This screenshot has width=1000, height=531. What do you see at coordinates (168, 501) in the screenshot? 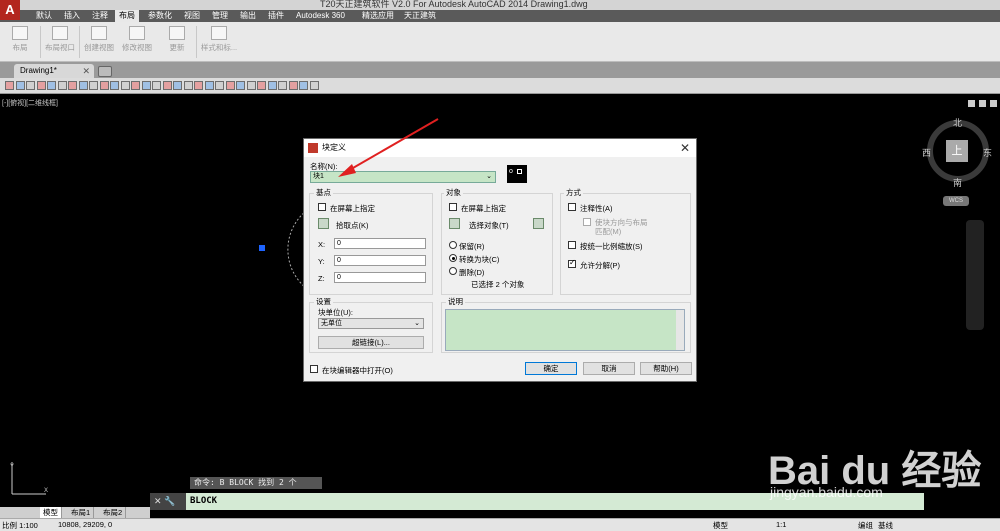
I see `command-line-controls: ✕ 🔧` at bounding box center [168, 501].